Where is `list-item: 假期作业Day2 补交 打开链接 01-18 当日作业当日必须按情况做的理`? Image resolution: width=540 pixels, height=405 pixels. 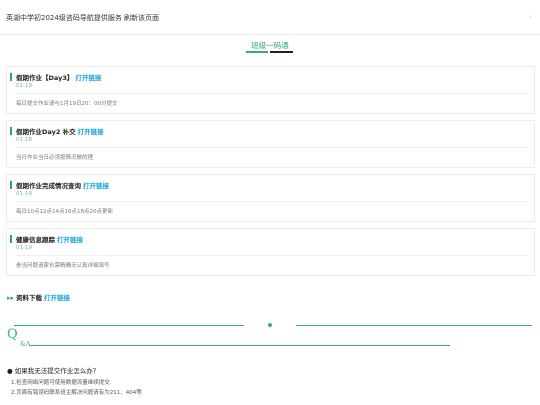
list-item: 假期作业Day2 补交 打开链接 01-18 当日作业当日必须按情况做的理 is located at coordinates (270, 144).